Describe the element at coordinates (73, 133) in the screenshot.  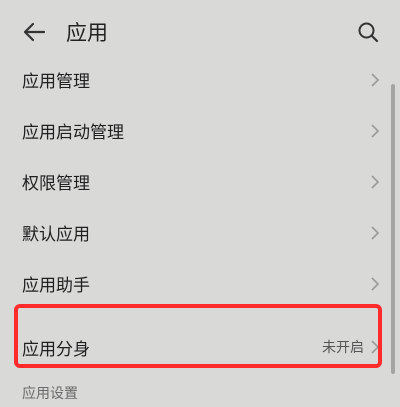
I see `menu-item-label: 应用启动管理` at that location.